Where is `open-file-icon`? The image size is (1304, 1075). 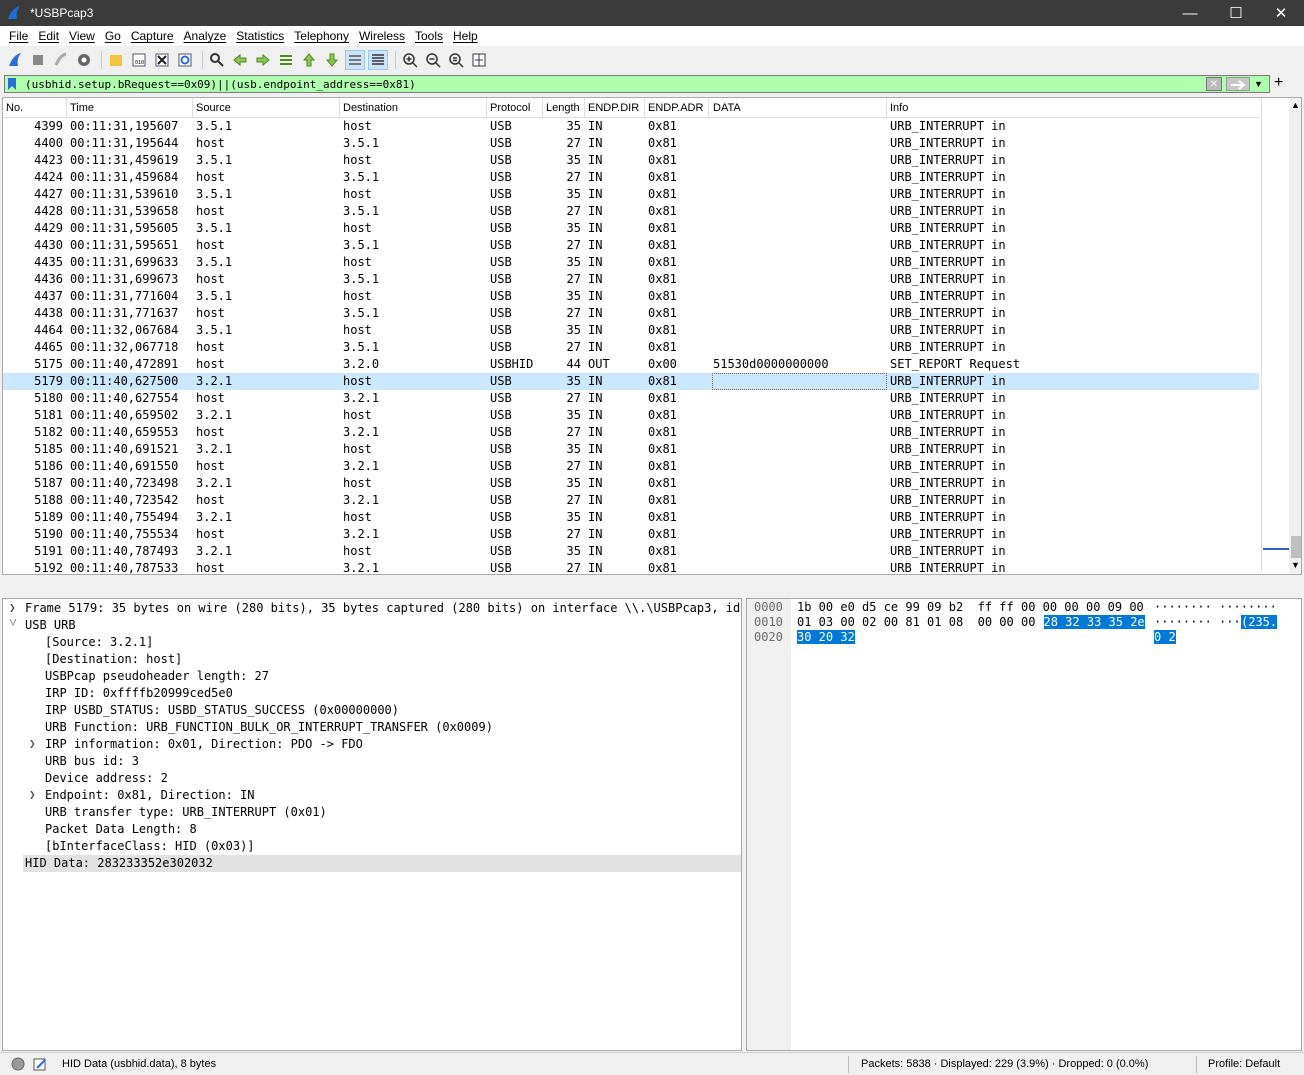 open-file-icon is located at coordinates (116, 60).